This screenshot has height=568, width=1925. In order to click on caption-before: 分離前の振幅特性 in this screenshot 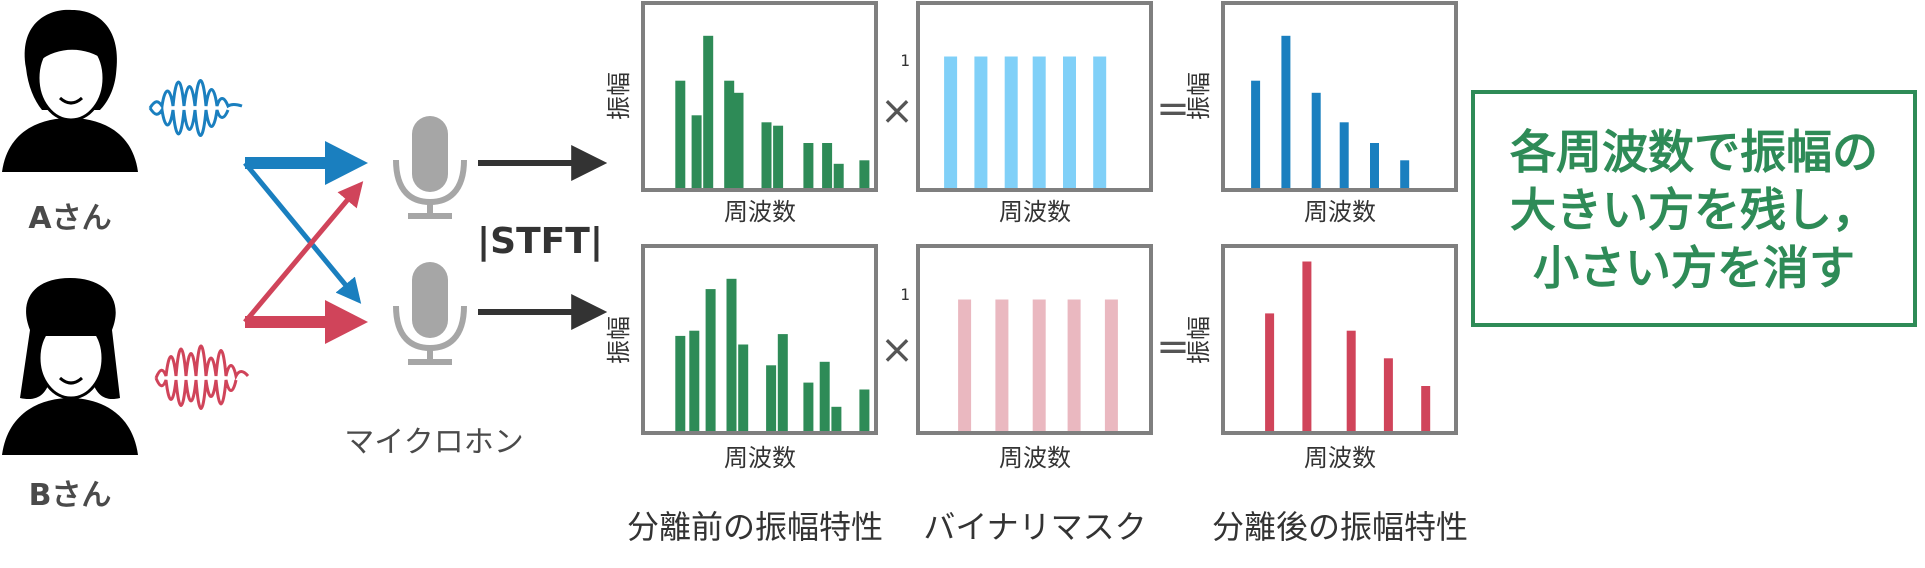, I will do `click(755, 527)`.